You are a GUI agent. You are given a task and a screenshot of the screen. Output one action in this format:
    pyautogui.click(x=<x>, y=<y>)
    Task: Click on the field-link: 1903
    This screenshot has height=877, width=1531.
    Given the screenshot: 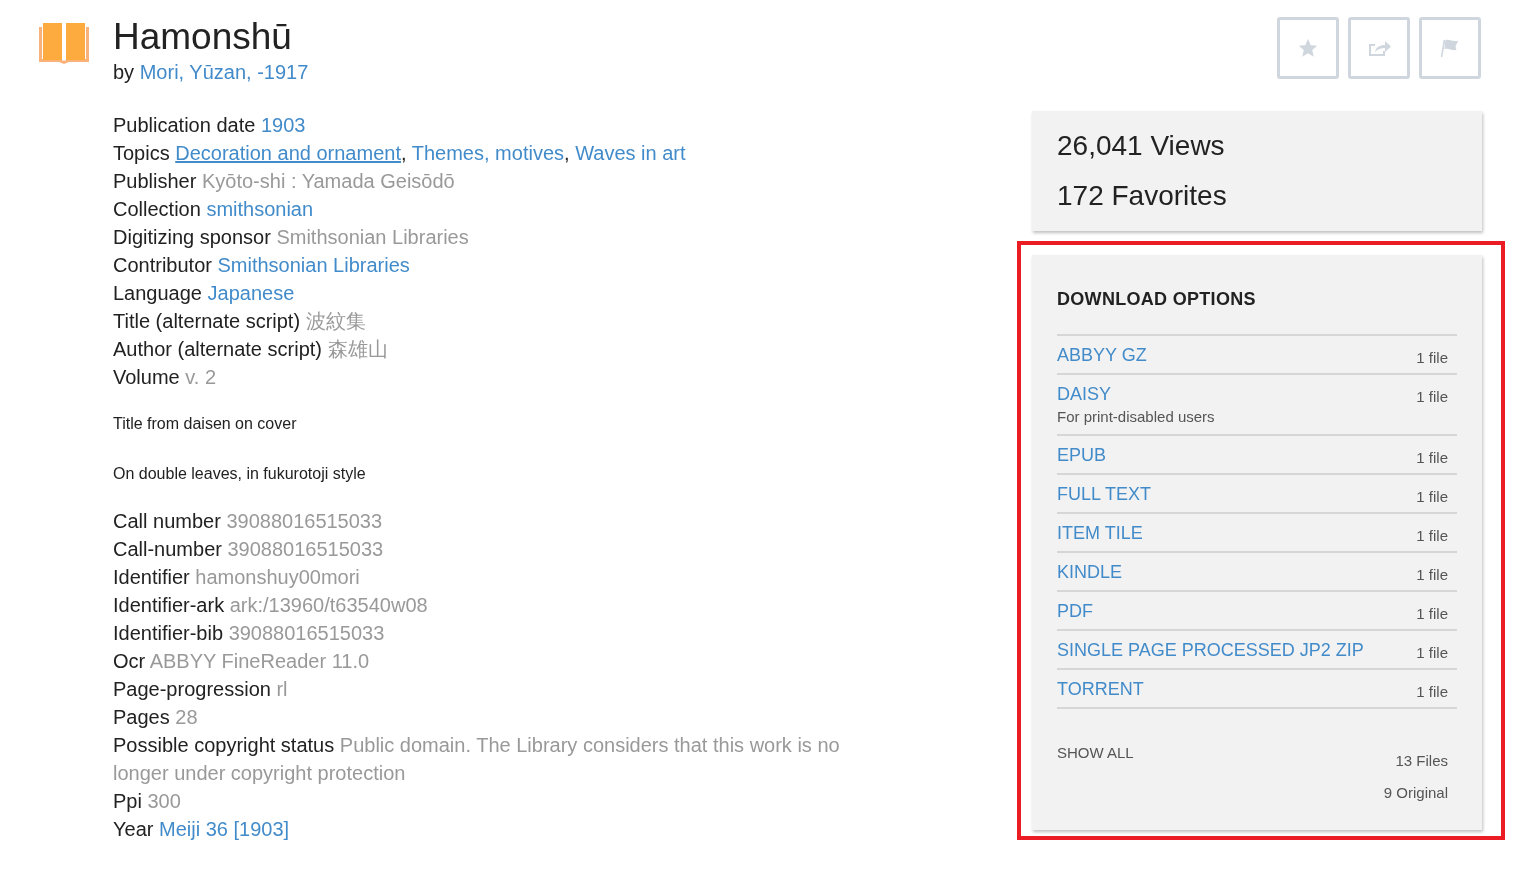 What is the action you would take?
    pyautogui.click(x=283, y=125)
    